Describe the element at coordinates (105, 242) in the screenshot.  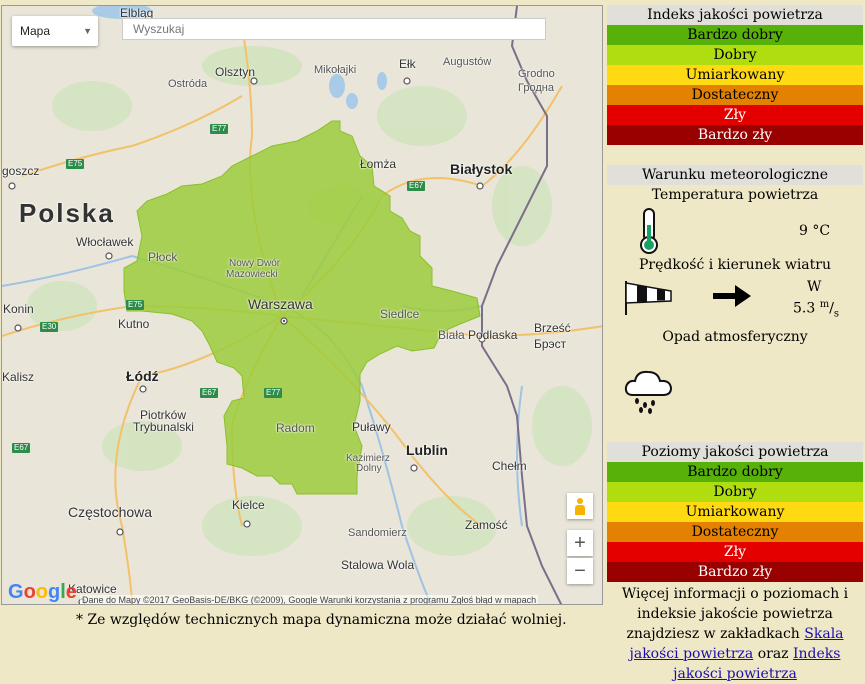
I see `city-label: Włocławek` at that location.